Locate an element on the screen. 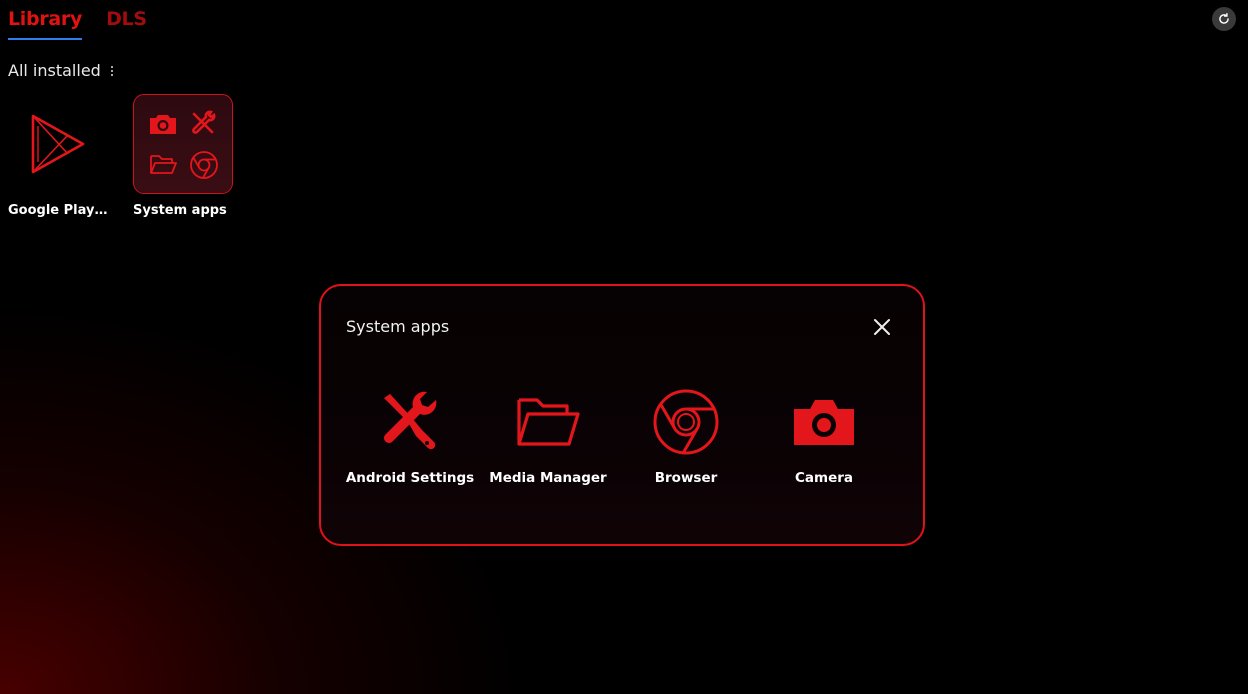  app-media-manager: Media Manager is located at coordinates (548, 436).